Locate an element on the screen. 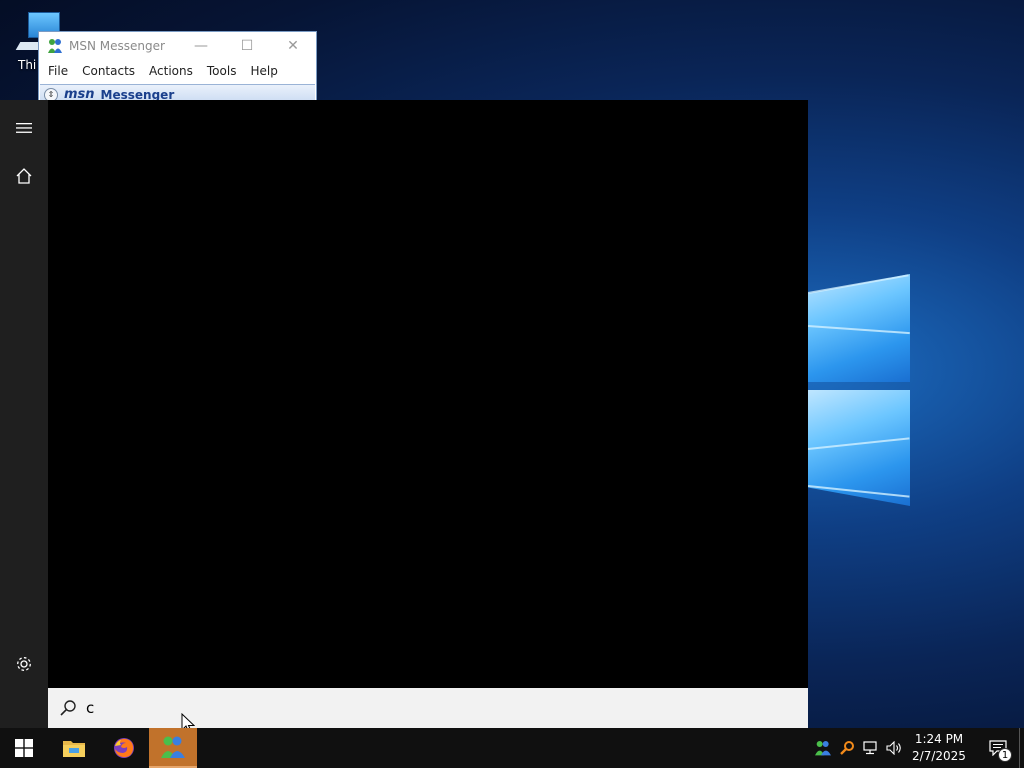  clock-time: 1:24 PM is located at coordinates (939, 739).